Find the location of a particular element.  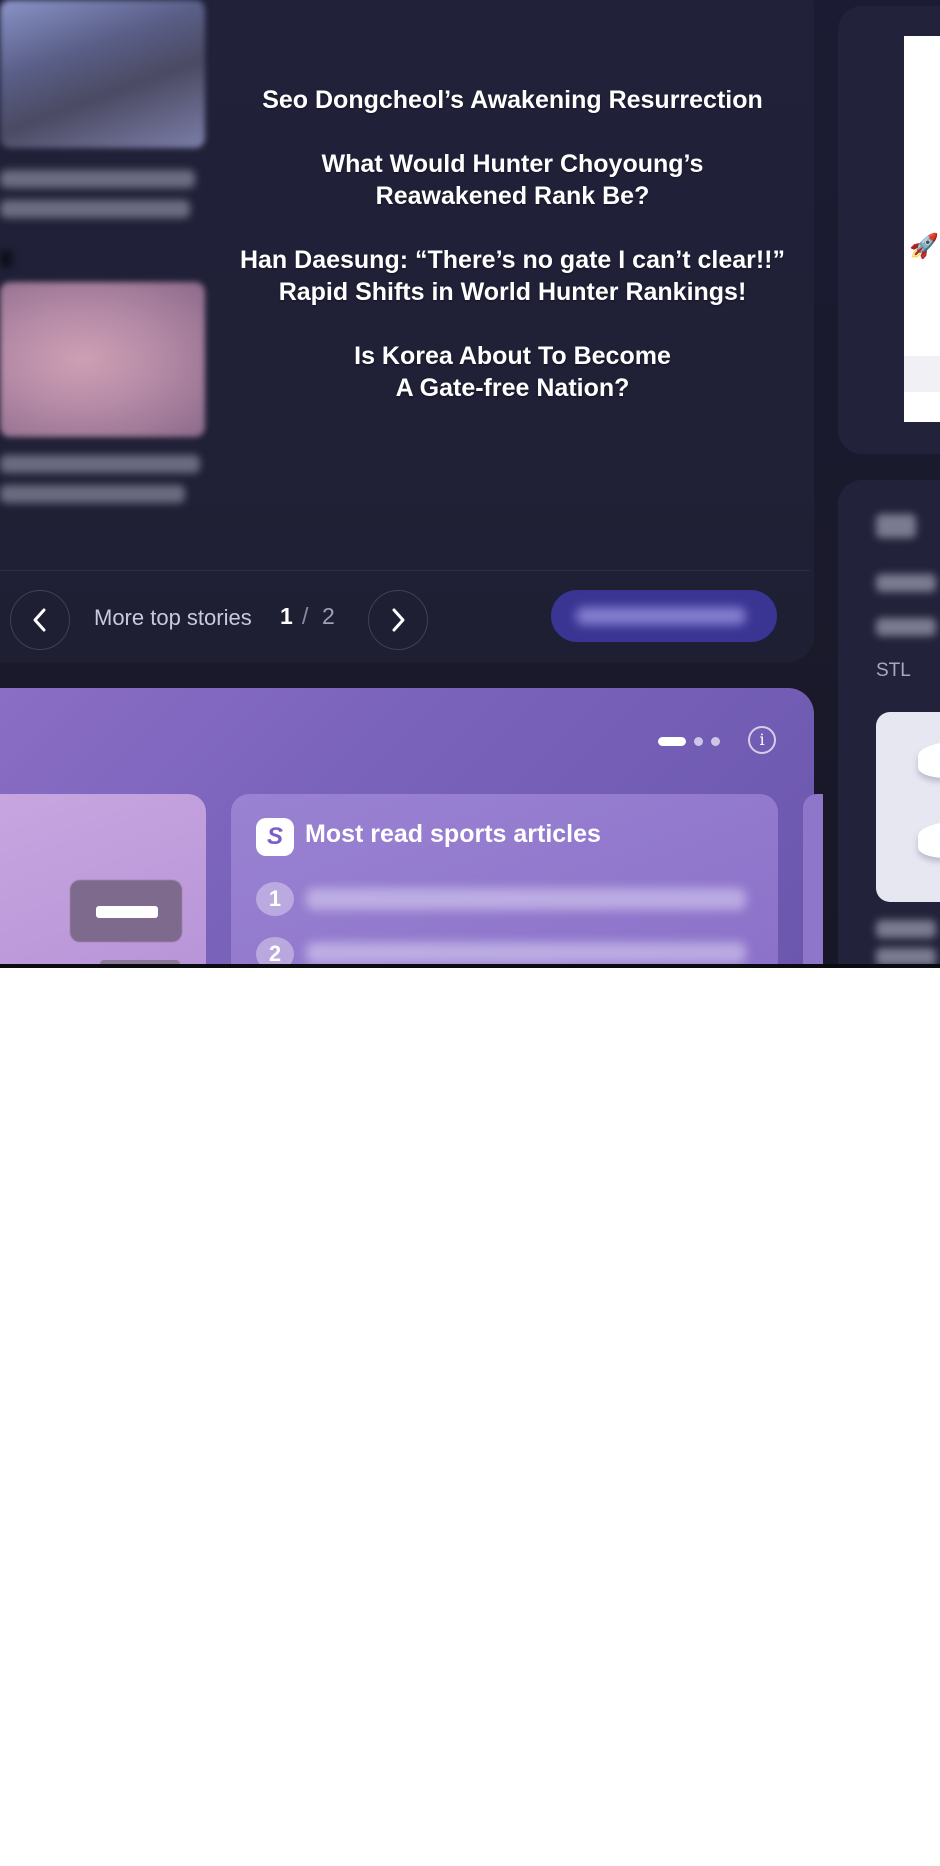

current-page: 1 is located at coordinates (286, 616).